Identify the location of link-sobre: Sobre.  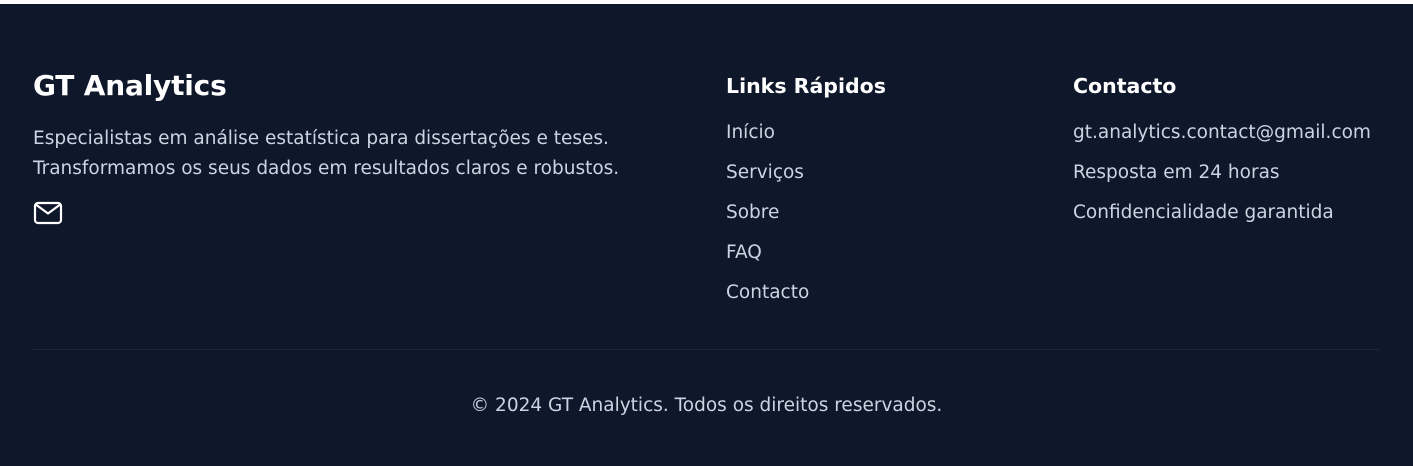
(752, 212).